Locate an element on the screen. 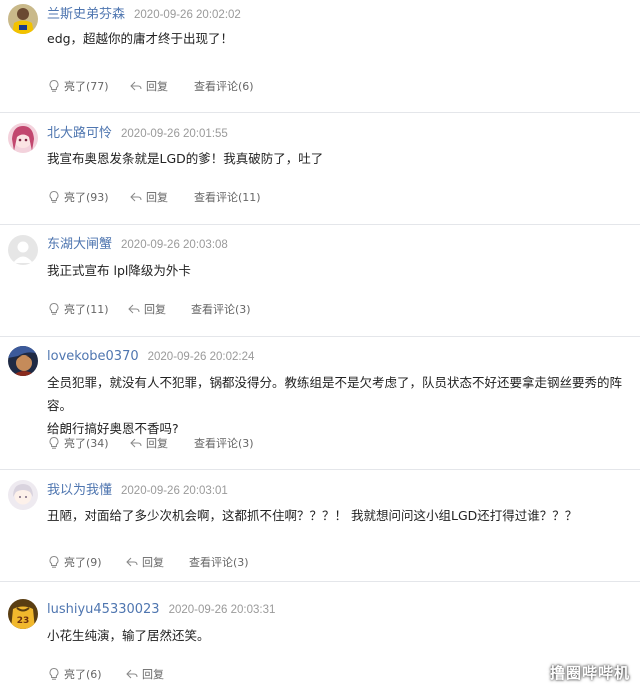 This screenshot has width=640, height=691. user-avatar: 23 is located at coordinates (23, 614).